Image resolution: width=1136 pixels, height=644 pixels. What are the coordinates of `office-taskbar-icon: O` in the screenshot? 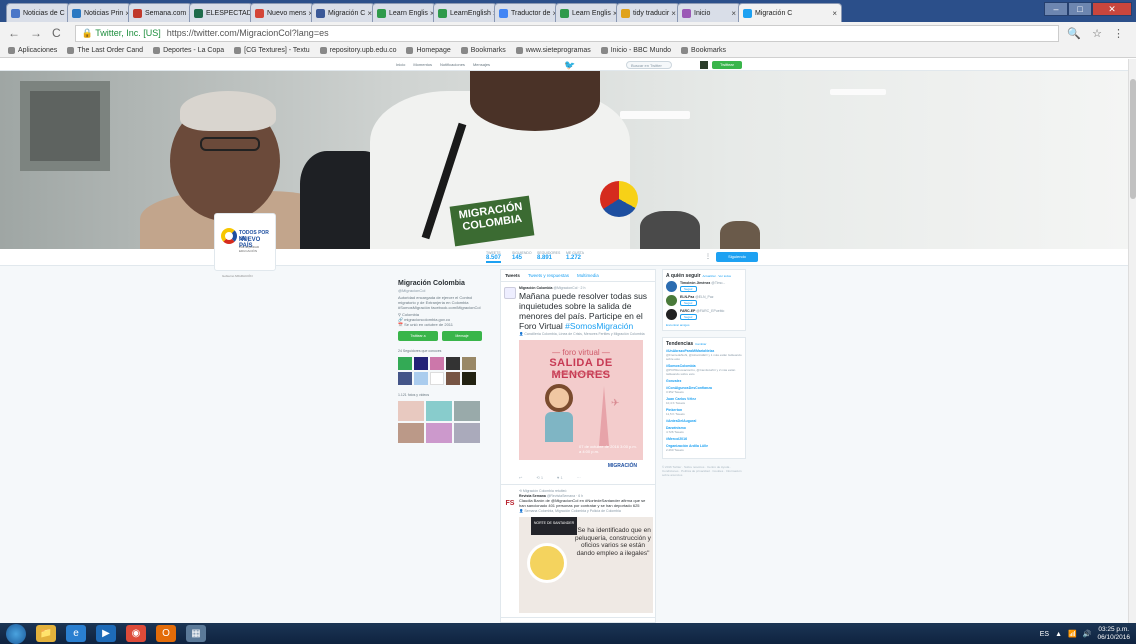 It's located at (166, 633).